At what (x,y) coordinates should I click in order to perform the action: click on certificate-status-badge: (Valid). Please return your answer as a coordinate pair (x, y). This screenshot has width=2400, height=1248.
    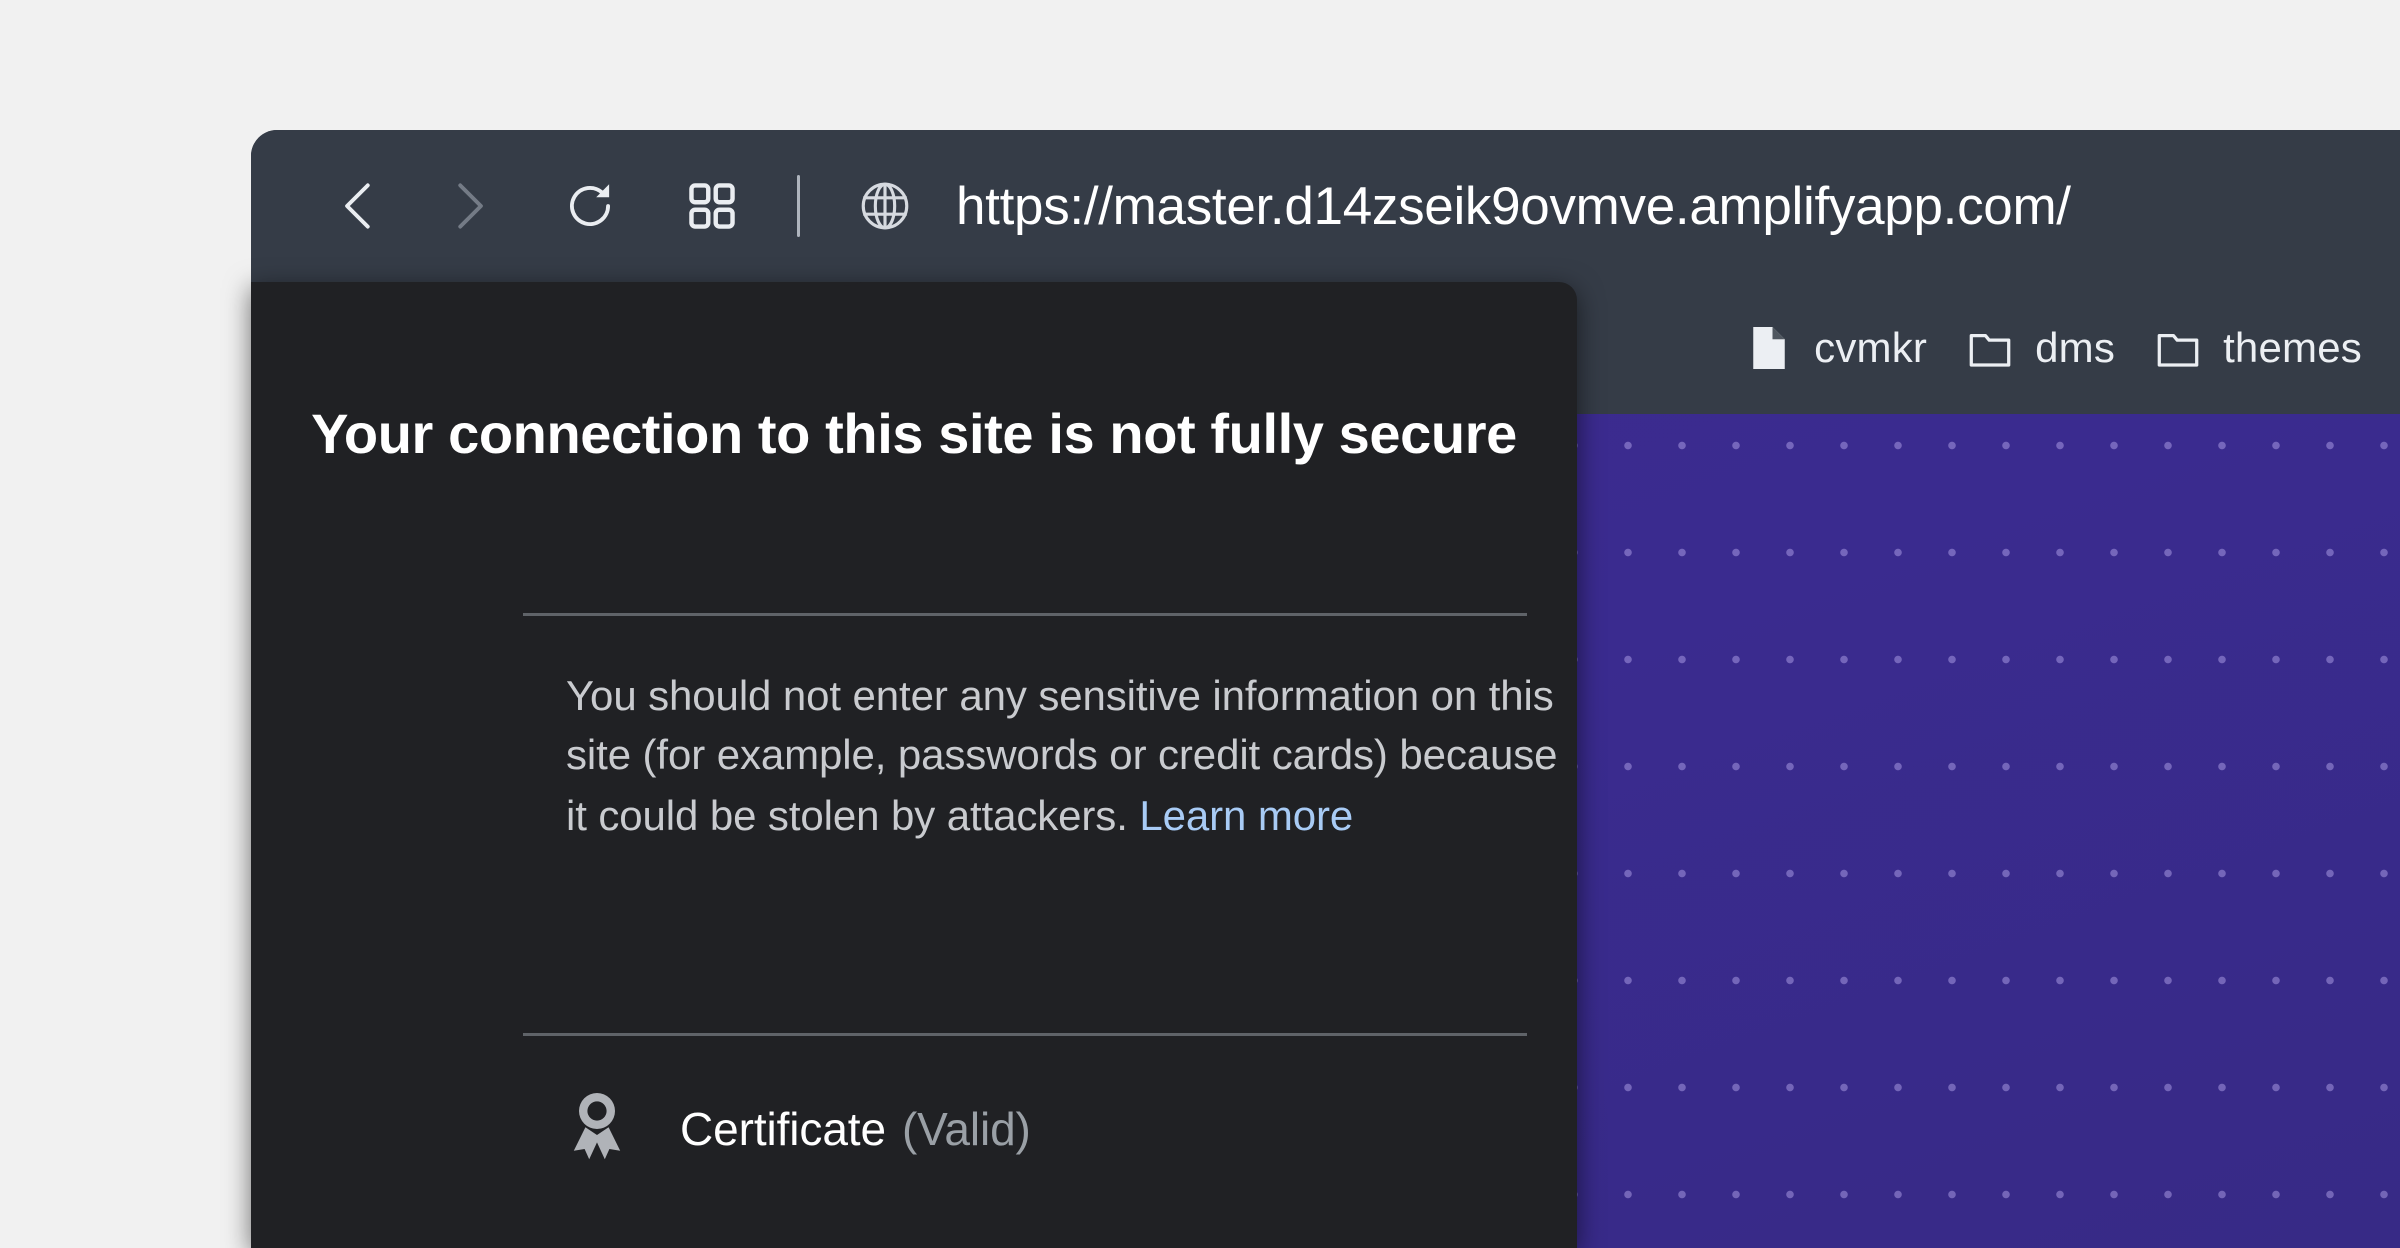
    Looking at the image, I should click on (966, 1129).